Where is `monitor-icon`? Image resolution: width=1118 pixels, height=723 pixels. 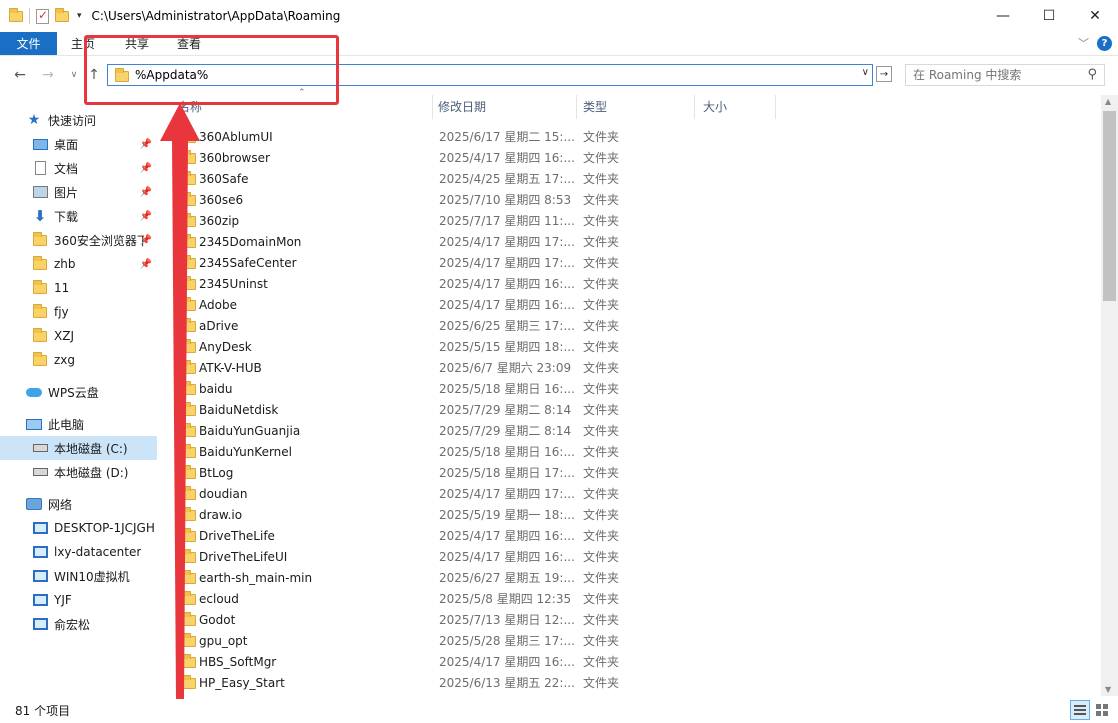 monitor-icon is located at coordinates (40, 528).